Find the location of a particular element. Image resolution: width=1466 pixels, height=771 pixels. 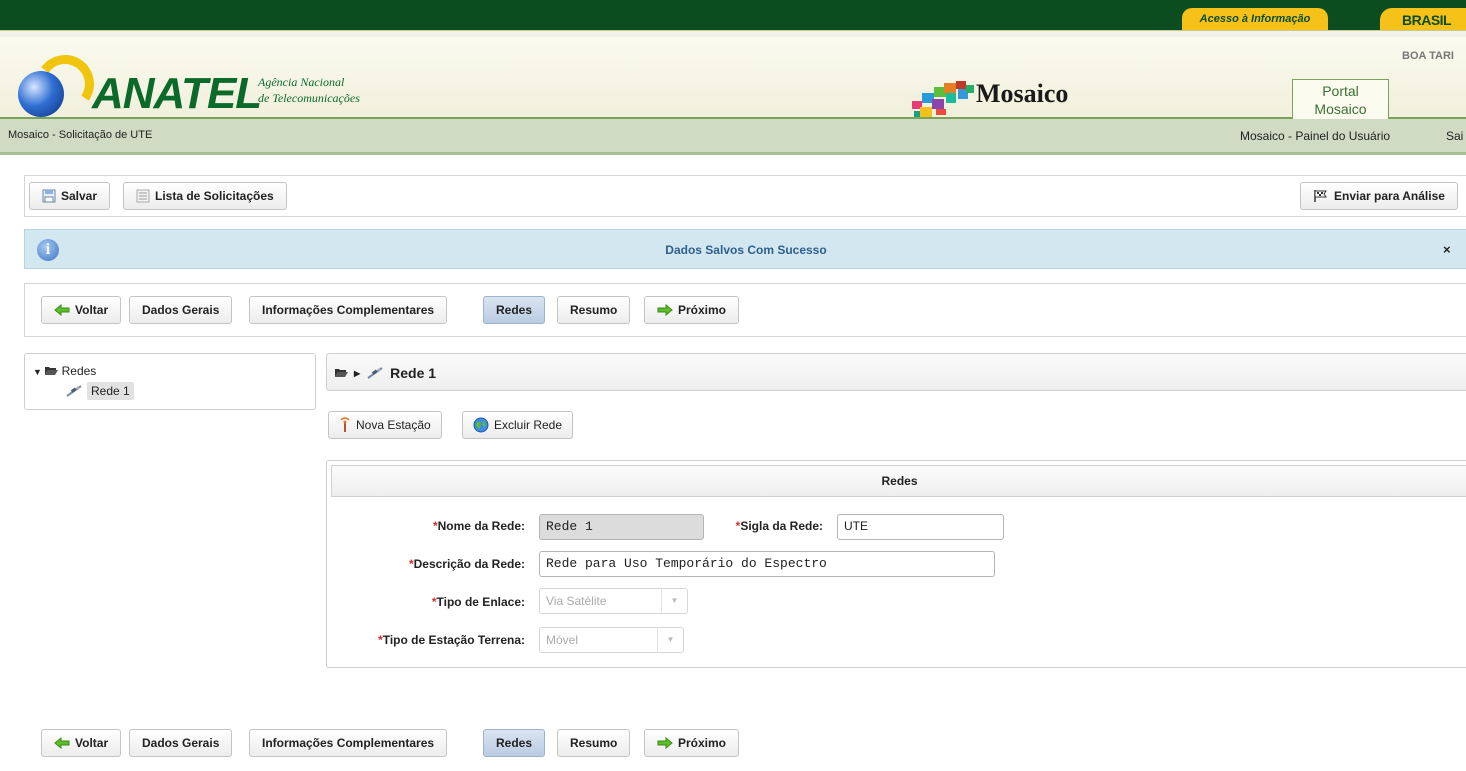

user-panel-link: Mosaico - Painel do Usuário is located at coordinates (1315, 136).